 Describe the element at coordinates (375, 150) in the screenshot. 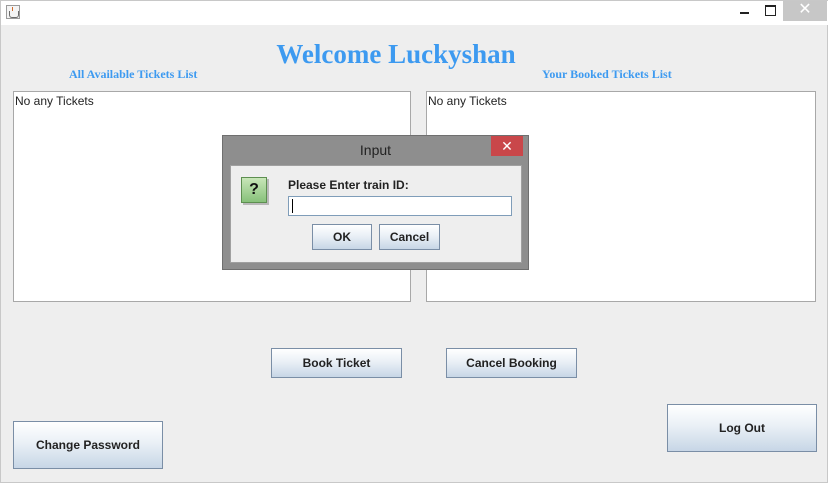

I see `dialog-title: Input` at that location.